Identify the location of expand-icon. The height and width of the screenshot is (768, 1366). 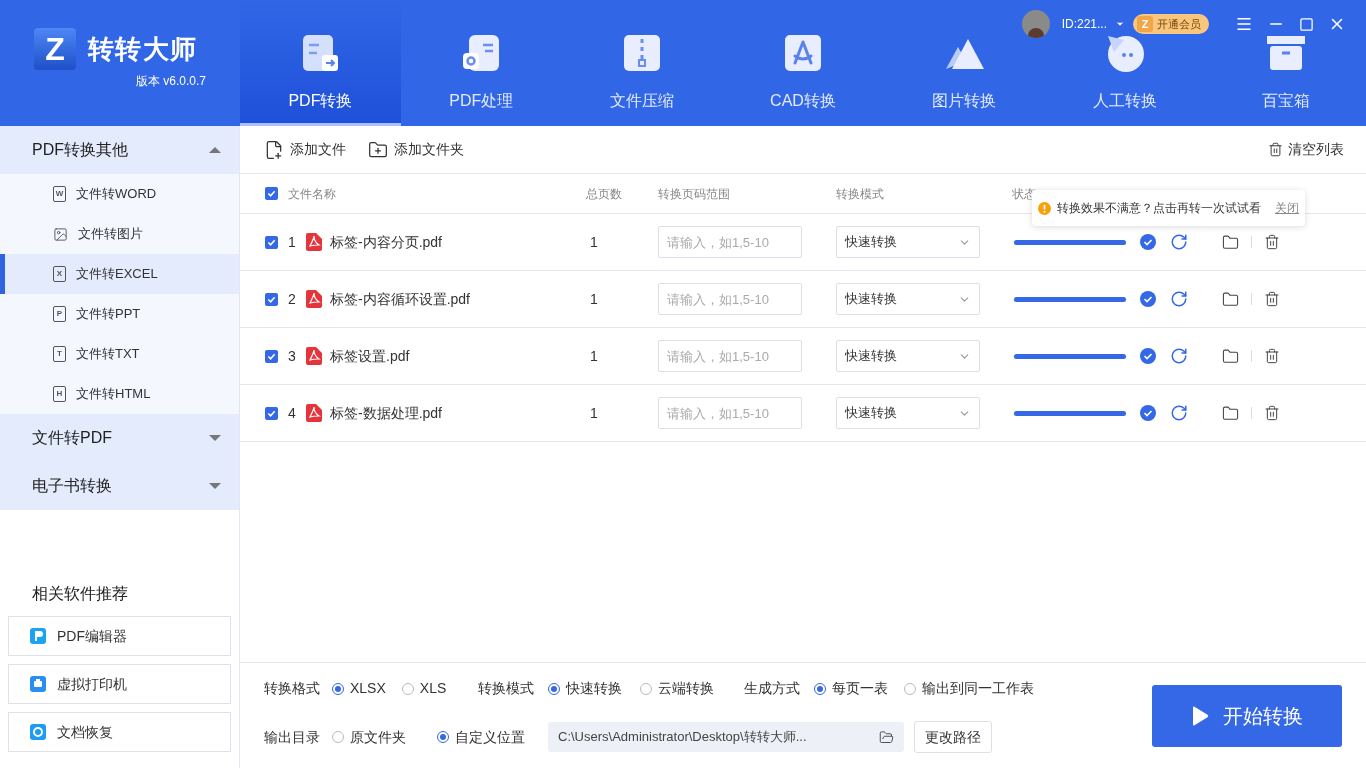
(215, 486).